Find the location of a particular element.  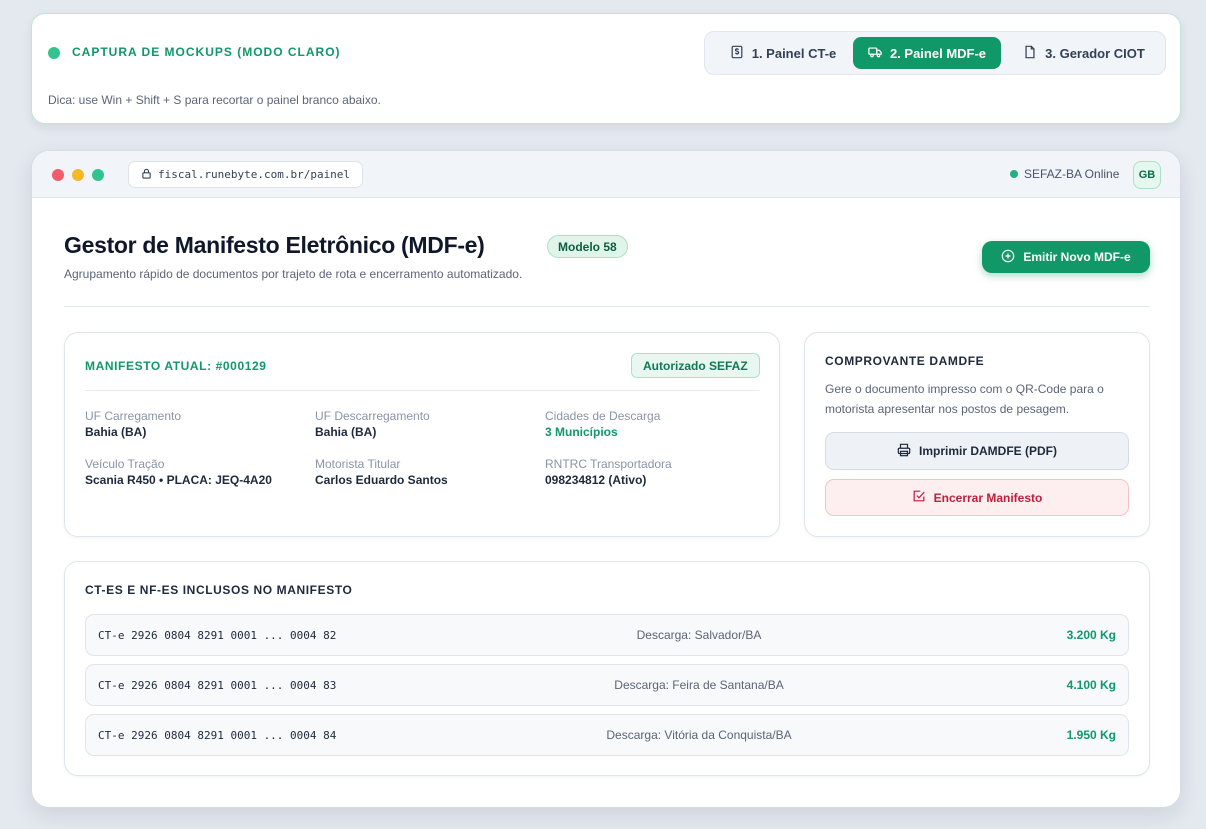

field-rntrc: RNTRC Transportadora 098234812 (Ativo) is located at coordinates (608, 472).